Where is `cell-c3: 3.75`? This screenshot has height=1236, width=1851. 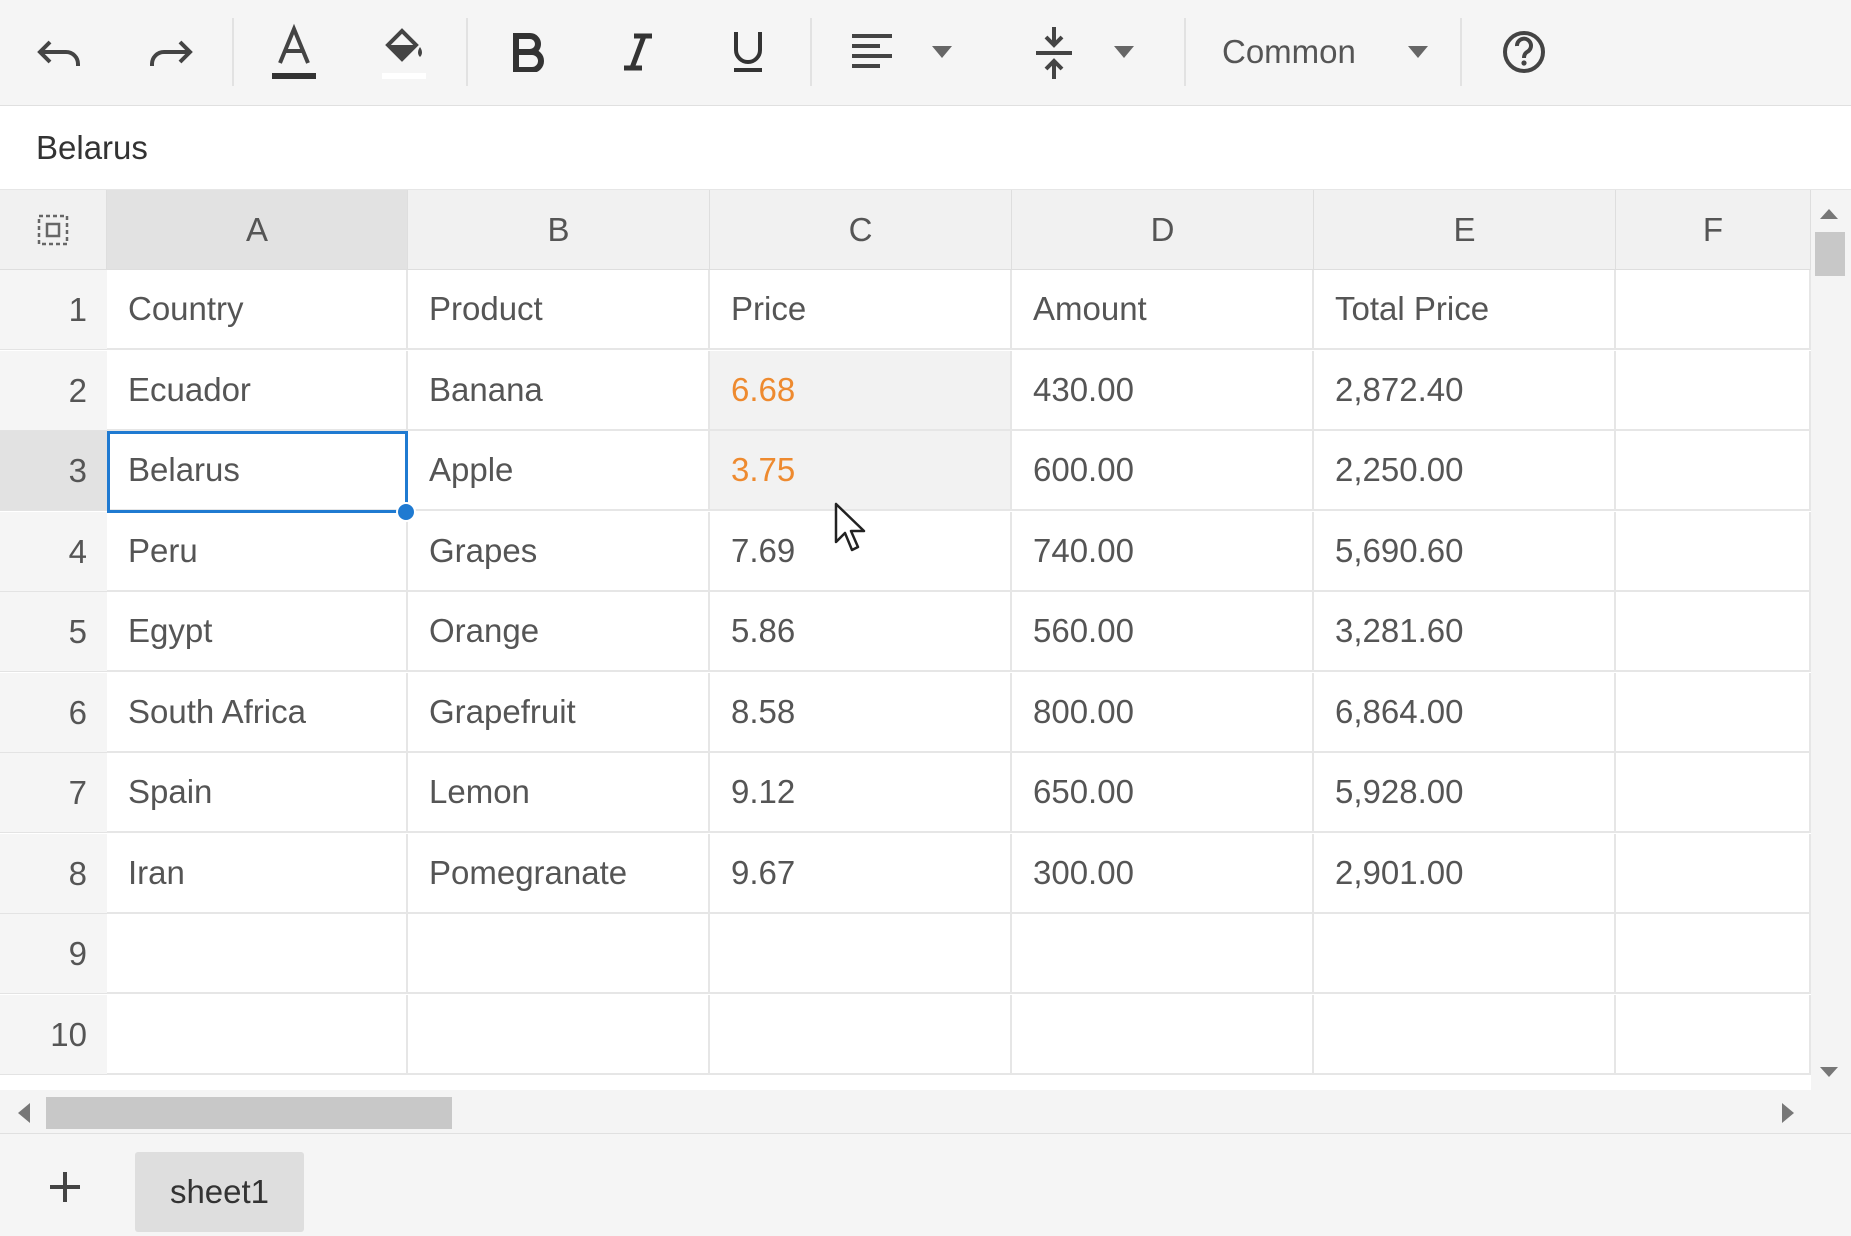
cell-c3: 3.75 is located at coordinates (861, 471).